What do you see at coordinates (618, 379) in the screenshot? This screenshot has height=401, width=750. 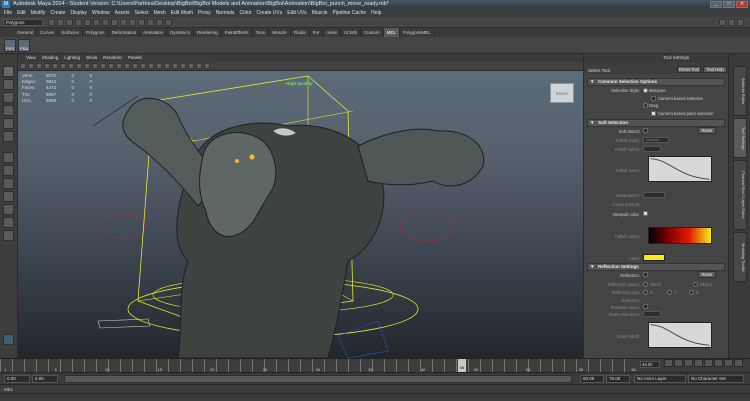 I see `animation-end-field: 75.00` at bounding box center [618, 379].